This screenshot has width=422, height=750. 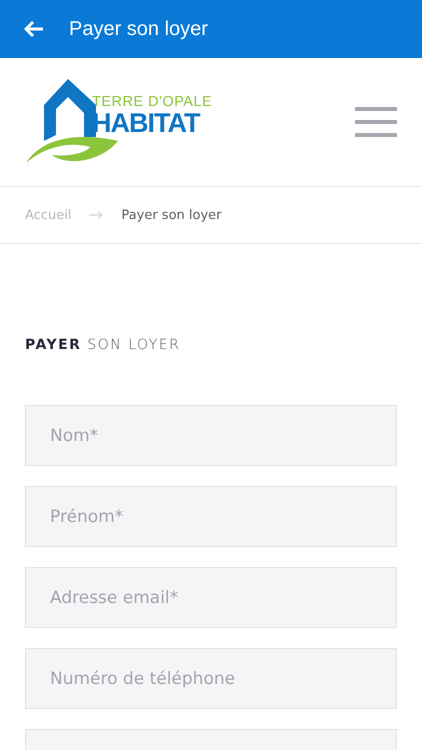 I want to click on input-field: Adresse email*, so click(x=211, y=597).